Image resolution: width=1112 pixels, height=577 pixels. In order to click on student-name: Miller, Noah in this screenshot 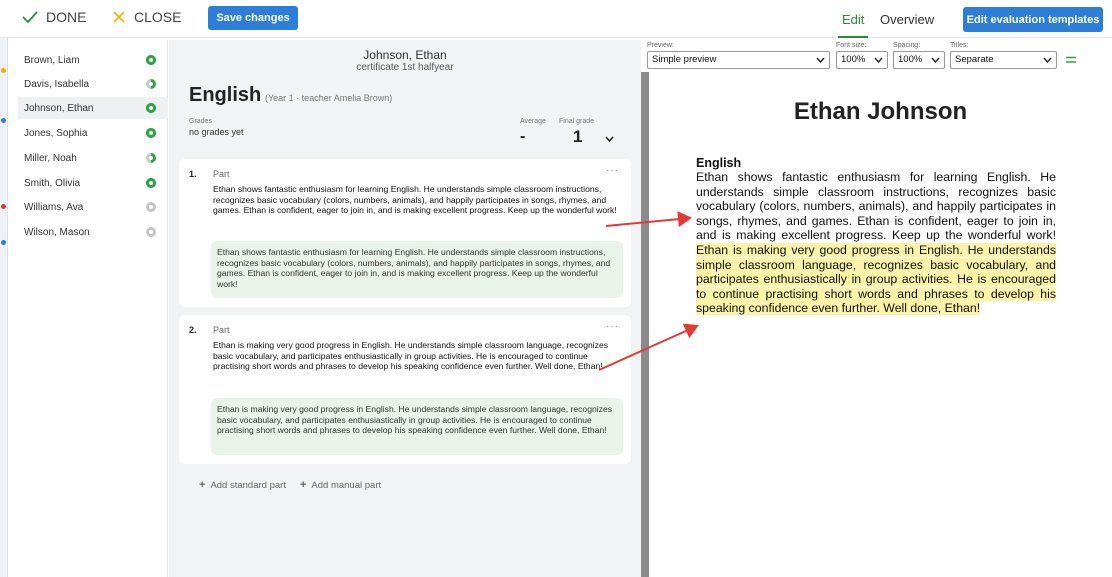, I will do `click(50, 158)`.